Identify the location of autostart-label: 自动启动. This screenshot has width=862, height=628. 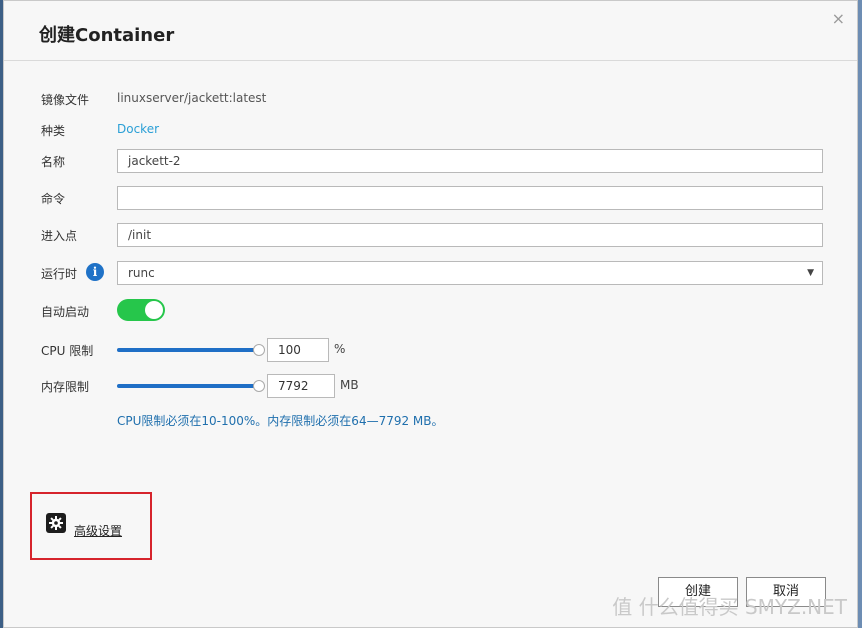
(65, 312).